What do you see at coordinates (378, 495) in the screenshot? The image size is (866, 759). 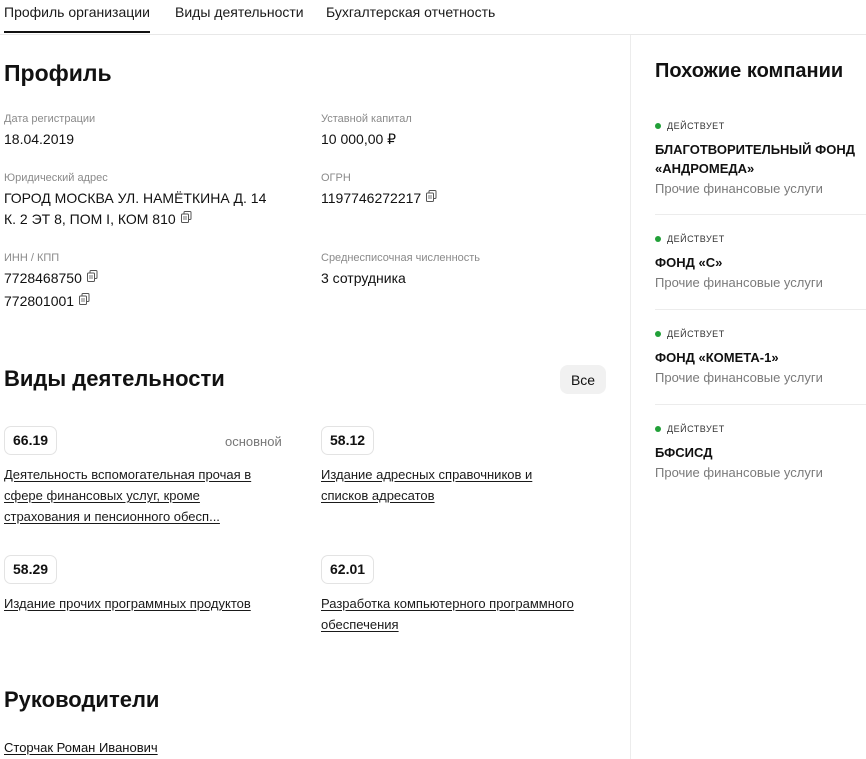 I see `activity-text-line: списков адресатов` at bounding box center [378, 495].